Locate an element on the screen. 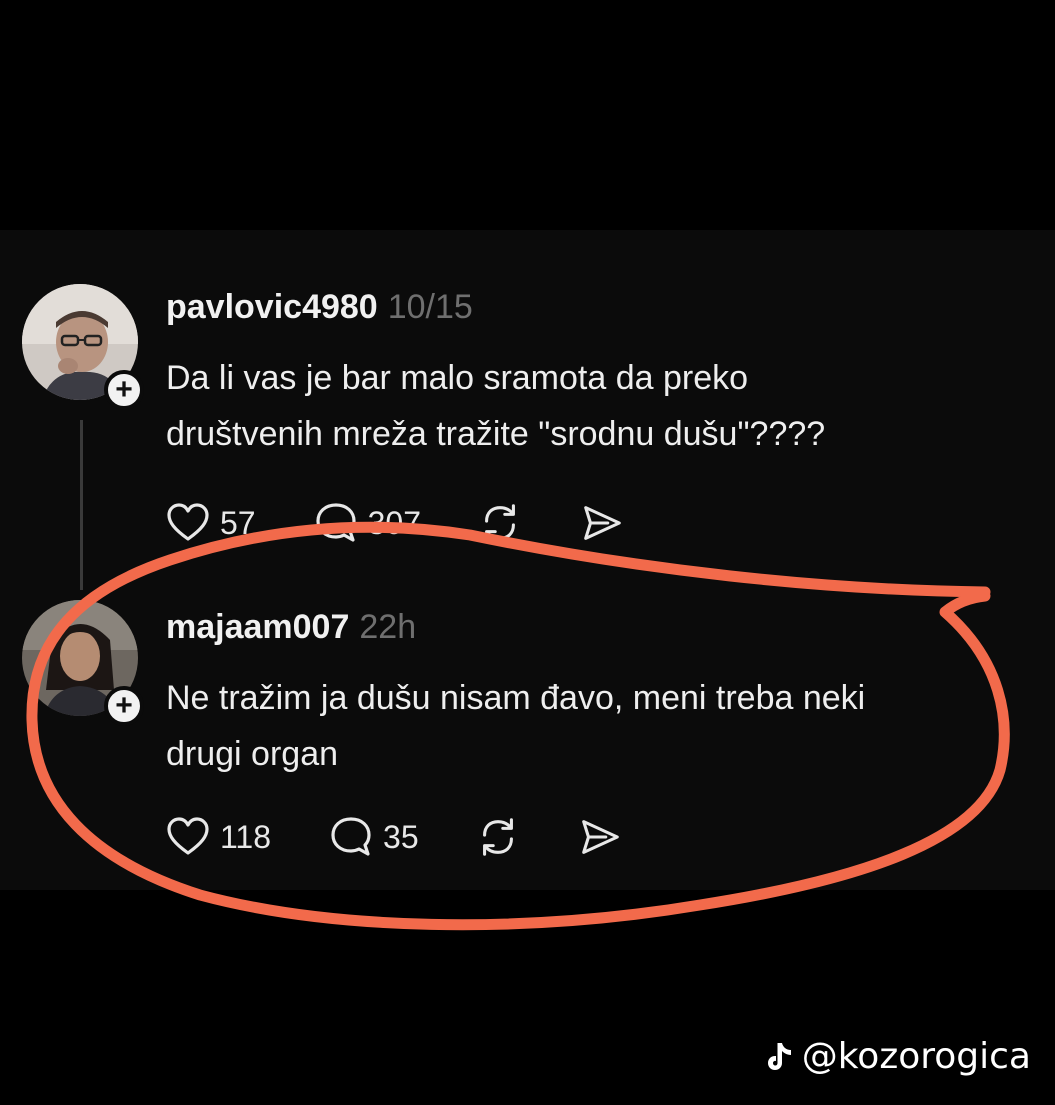 This screenshot has height=1105, width=1055. username: majaam007 is located at coordinates (257, 627).